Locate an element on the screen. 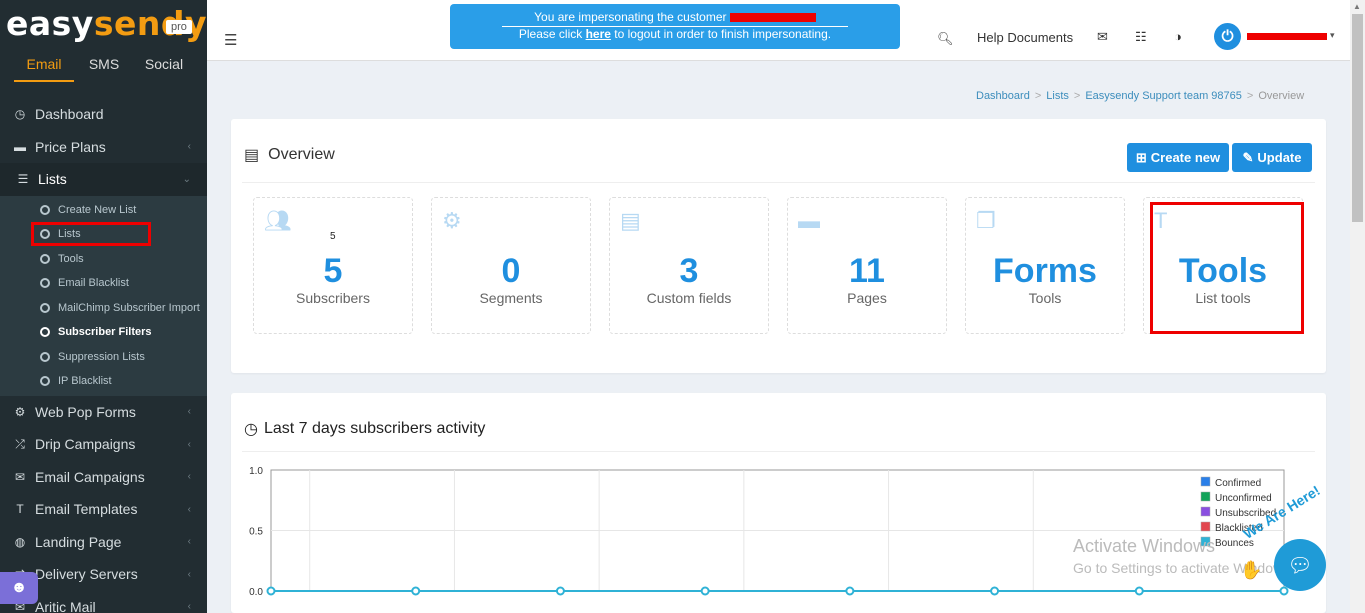 The image size is (1365, 613). sidebar-item-price-plans: ▬ Price Plans ‹ is located at coordinates (103, 147).